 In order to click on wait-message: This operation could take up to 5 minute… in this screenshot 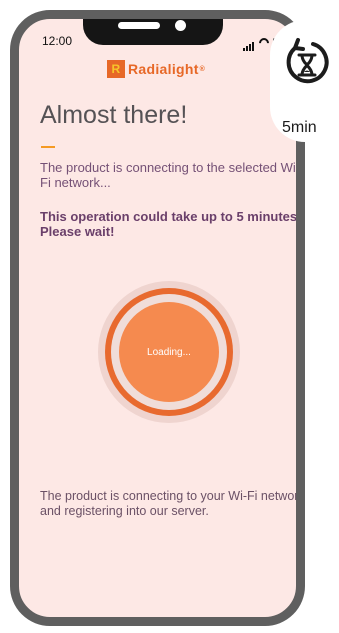, I will do `click(170, 224)`.